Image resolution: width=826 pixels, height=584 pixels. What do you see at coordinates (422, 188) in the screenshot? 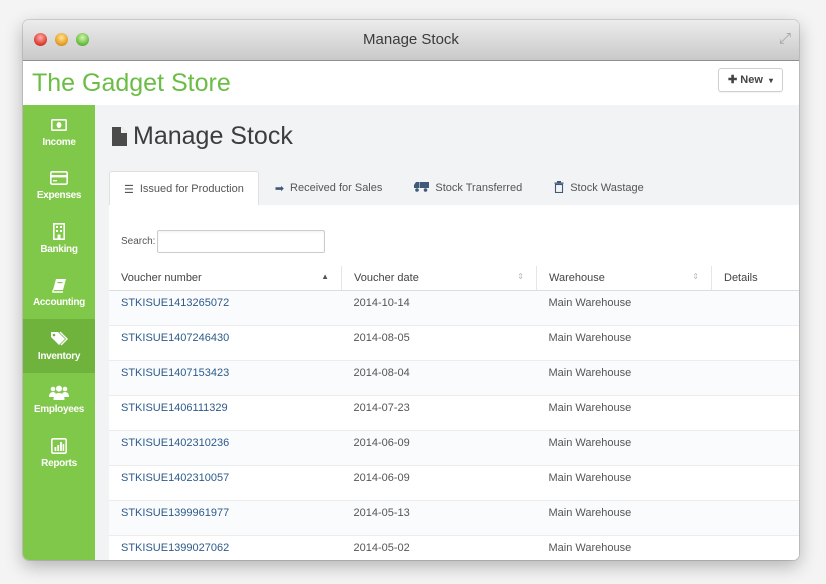
I see `truck-icon` at bounding box center [422, 188].